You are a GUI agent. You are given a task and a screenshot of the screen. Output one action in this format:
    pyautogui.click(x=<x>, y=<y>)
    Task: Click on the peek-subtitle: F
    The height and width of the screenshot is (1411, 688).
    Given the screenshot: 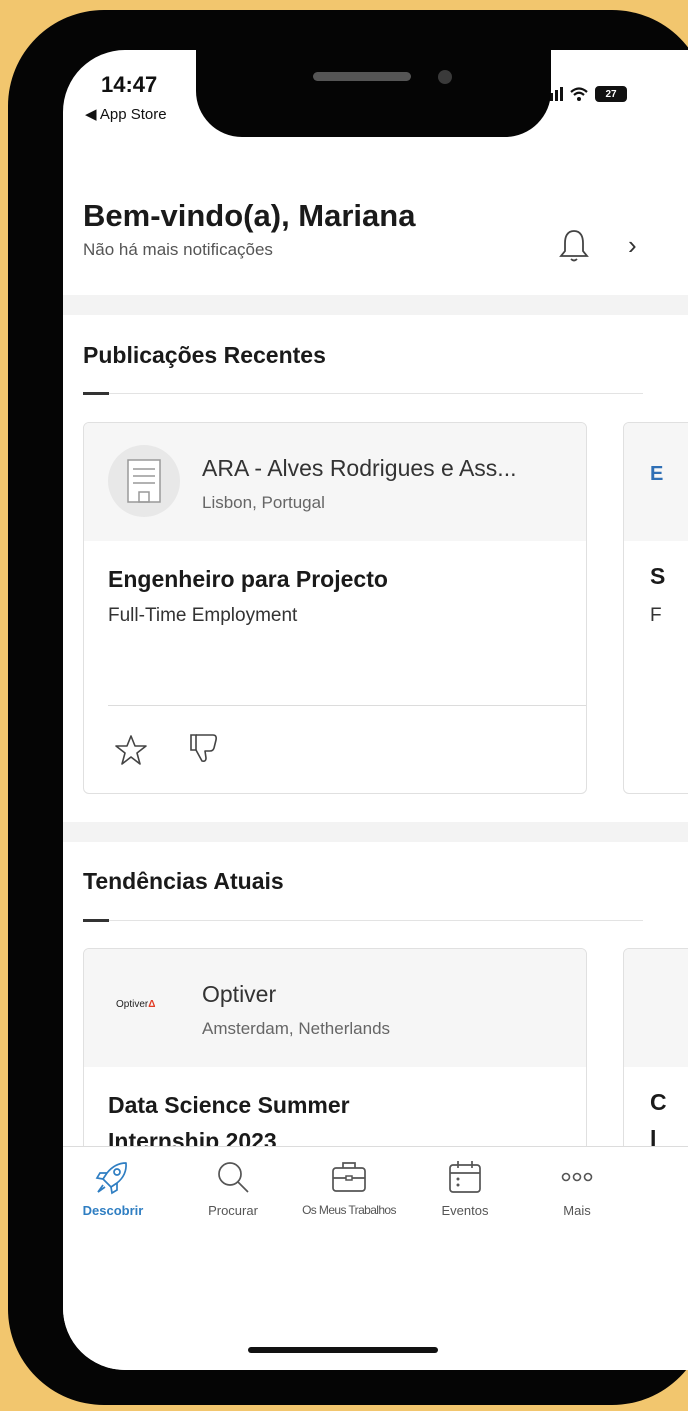 What is the action you would take?
    pyautogui.click(x=656, y=615)
    